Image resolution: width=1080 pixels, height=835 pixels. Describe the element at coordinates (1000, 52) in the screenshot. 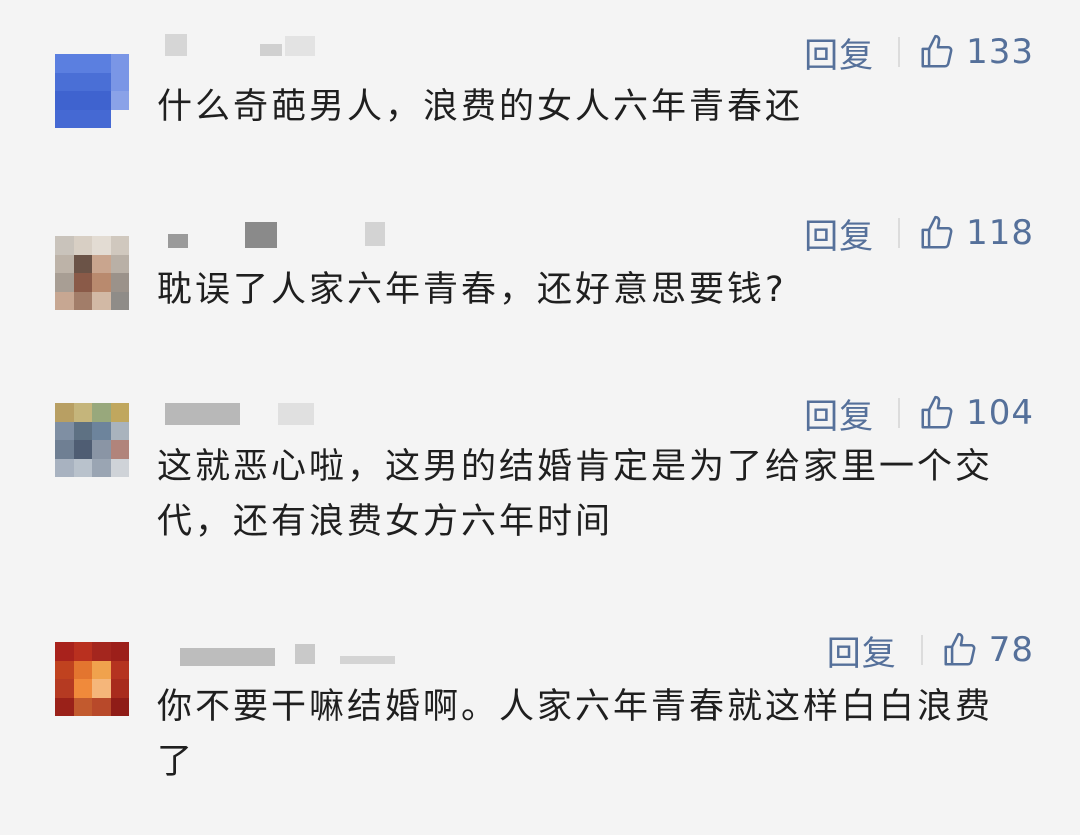

I see `like-count: 133` at that location.